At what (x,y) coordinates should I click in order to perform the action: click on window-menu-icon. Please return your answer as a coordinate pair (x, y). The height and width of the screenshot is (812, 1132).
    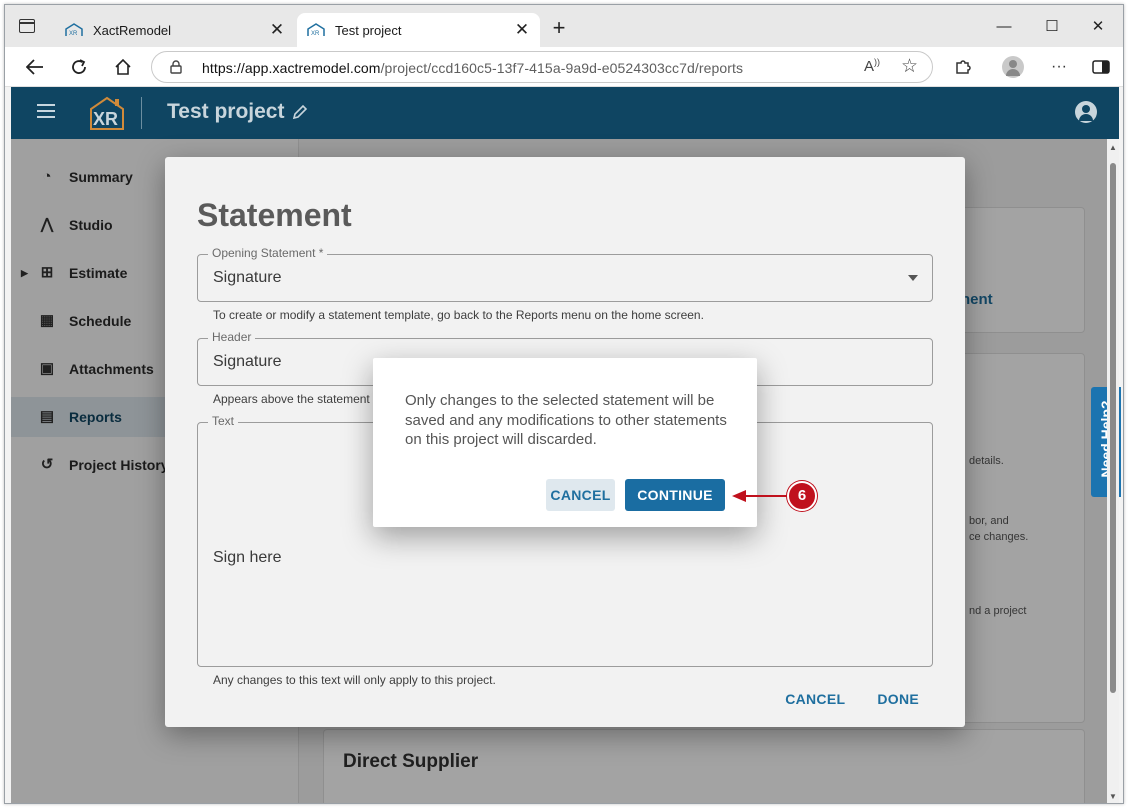
    Looking at the image, I should click on (27, 26).